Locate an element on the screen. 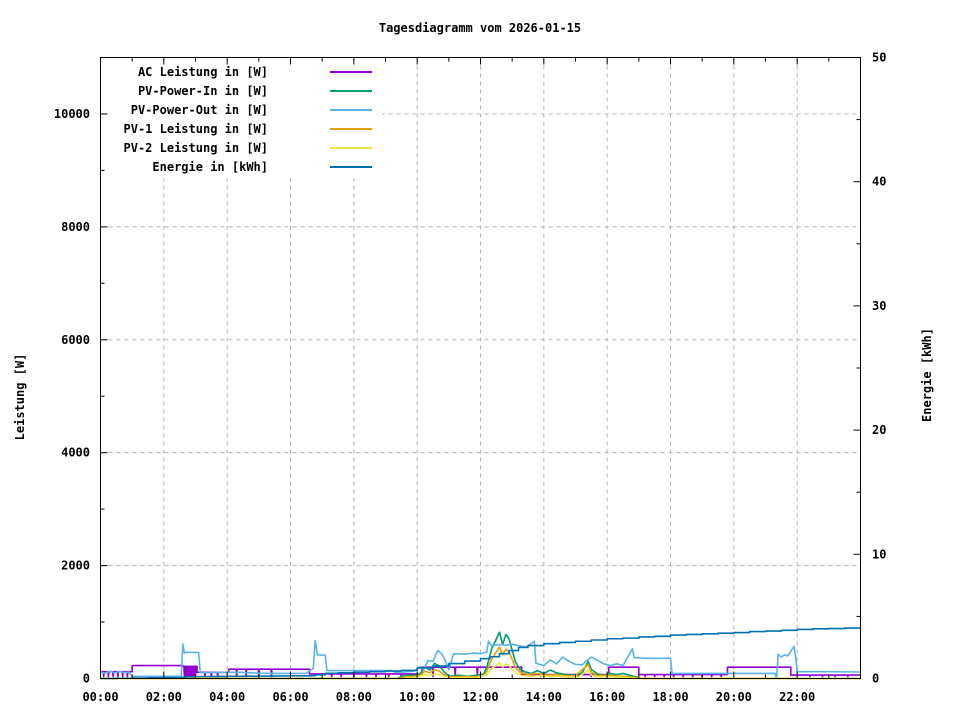  x-tick-label: 08:00 is located at coordinates (354, 697).